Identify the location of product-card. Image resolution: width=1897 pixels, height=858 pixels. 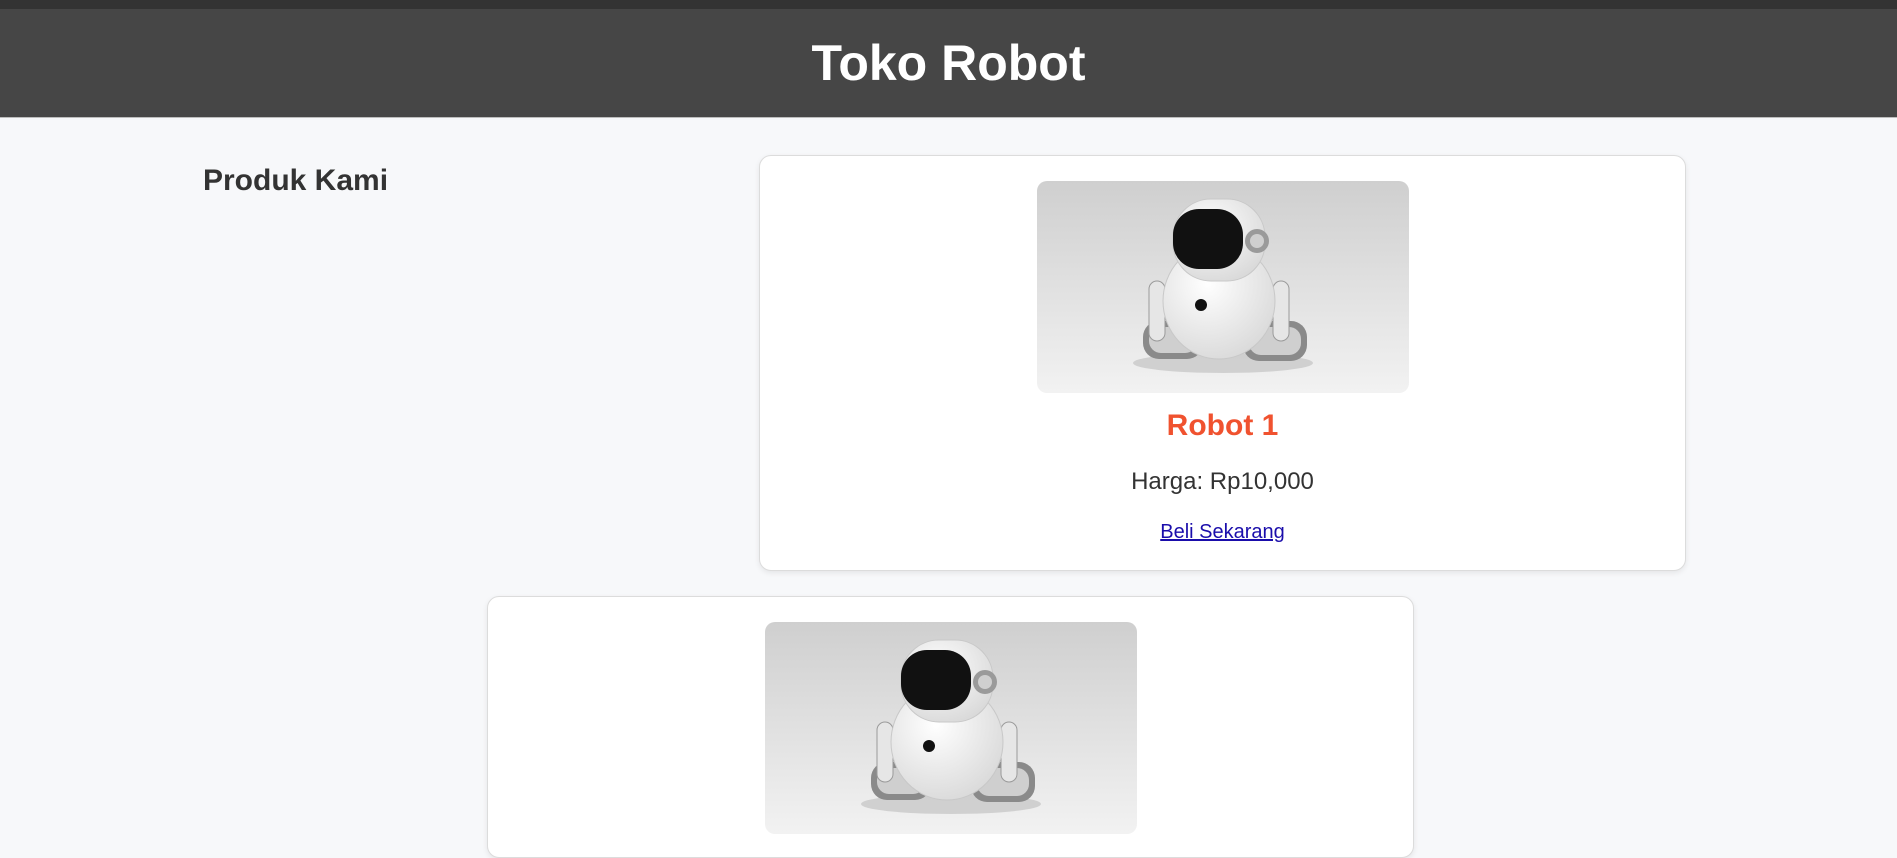
(950, 727).